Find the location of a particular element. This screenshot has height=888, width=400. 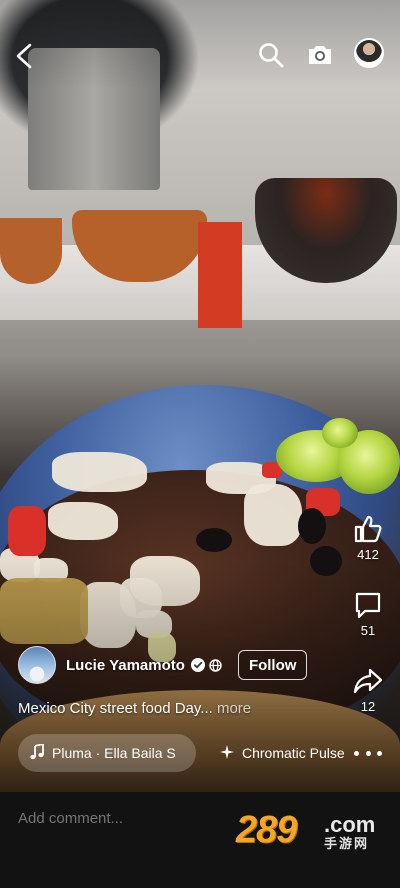

share-arrow-icon is located at coordinates (368, 681).